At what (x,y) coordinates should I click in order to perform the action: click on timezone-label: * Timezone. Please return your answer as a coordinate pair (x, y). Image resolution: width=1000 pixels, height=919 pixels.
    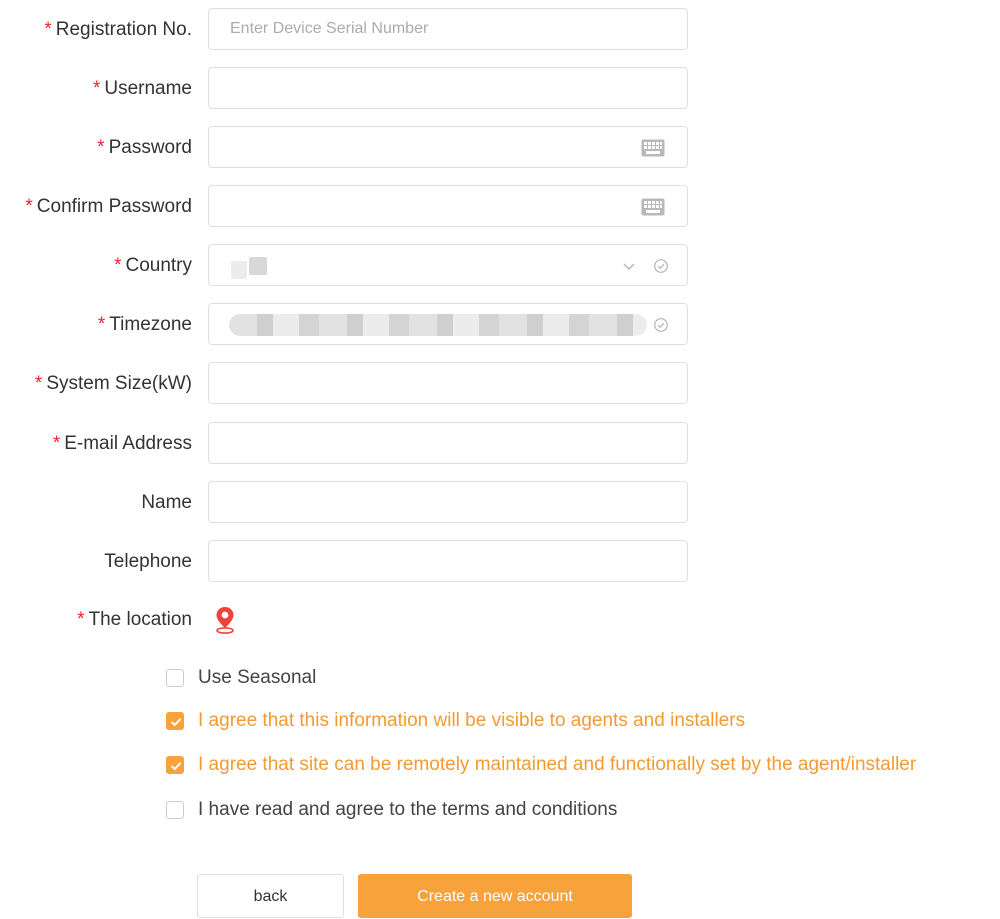
    Looking at the image, I should click on (144, 324).